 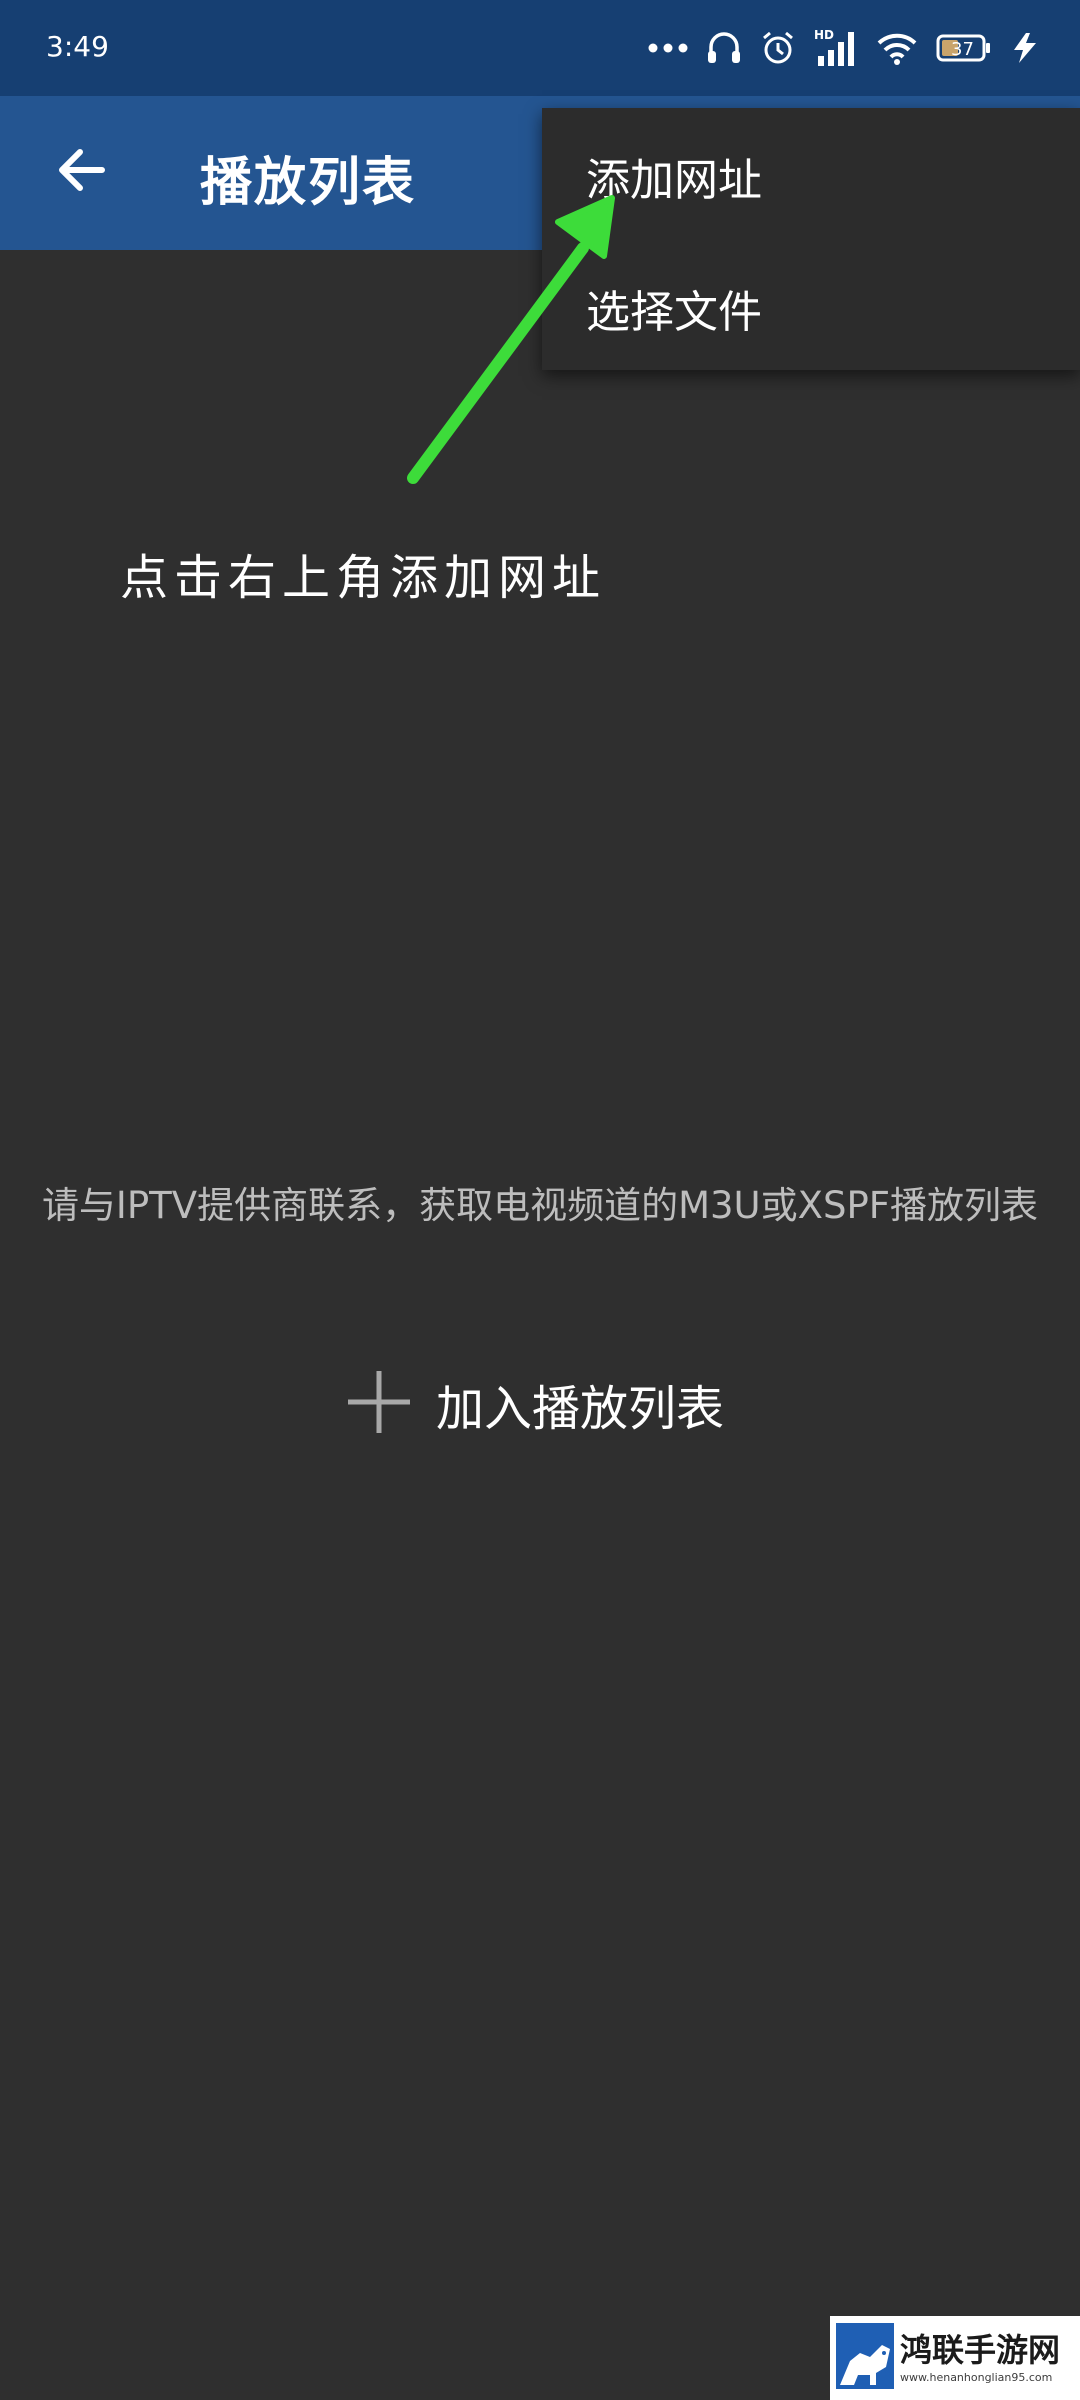 I want to click on status-icons: HD 37, so click(x=844, y=48).